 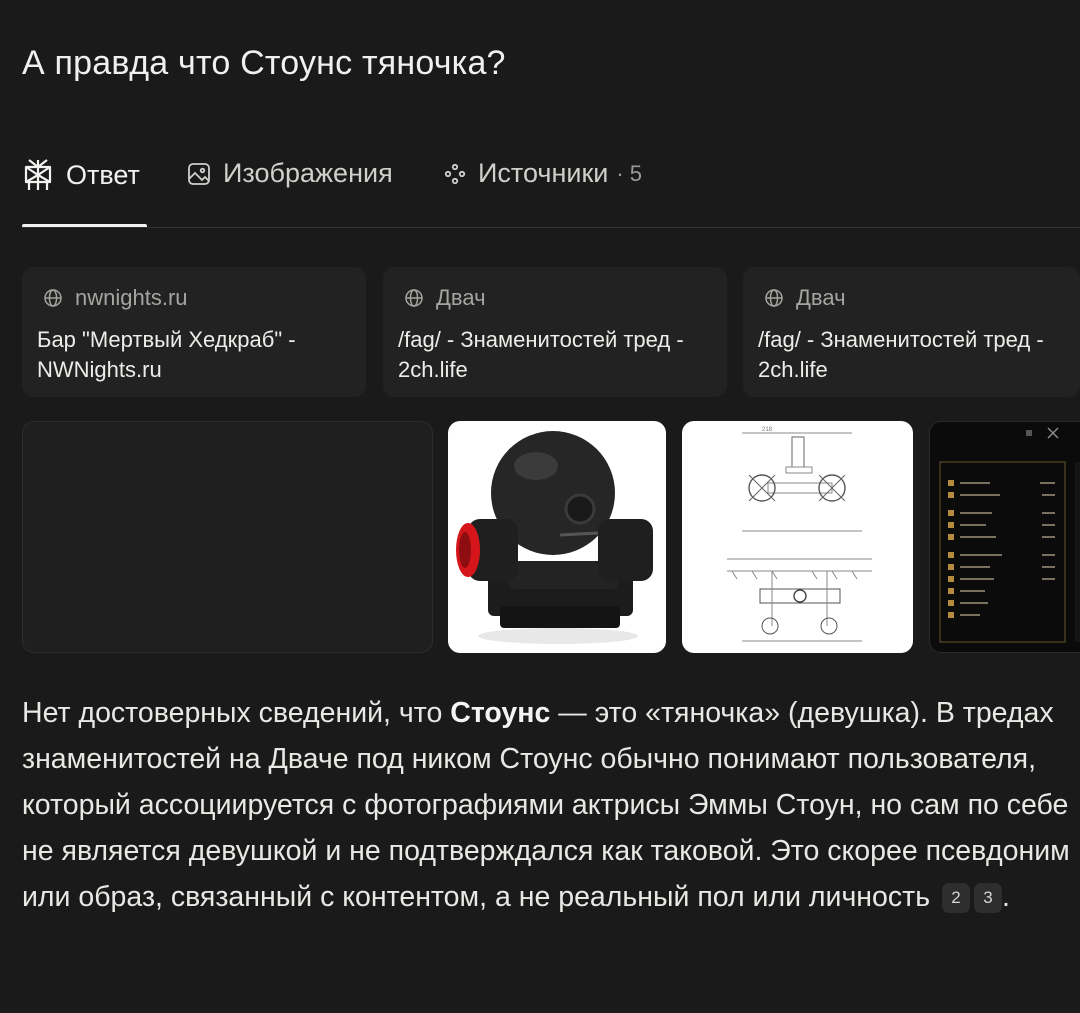 What do you see at coordinates (1005, 897) in the screenshot?
I see `answer-end-punct: .` at bounding box center [1005, 897].